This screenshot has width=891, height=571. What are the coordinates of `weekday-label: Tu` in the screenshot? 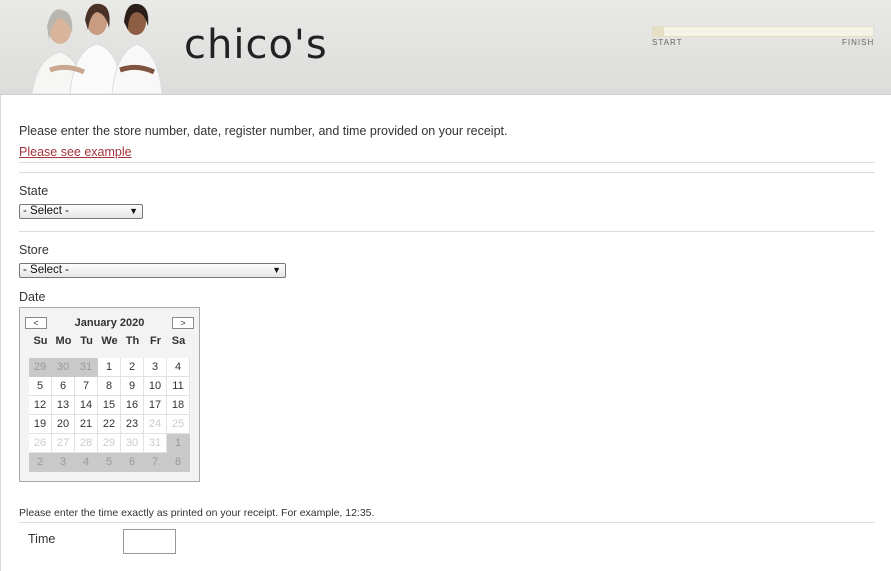 It's located at (86, 341).